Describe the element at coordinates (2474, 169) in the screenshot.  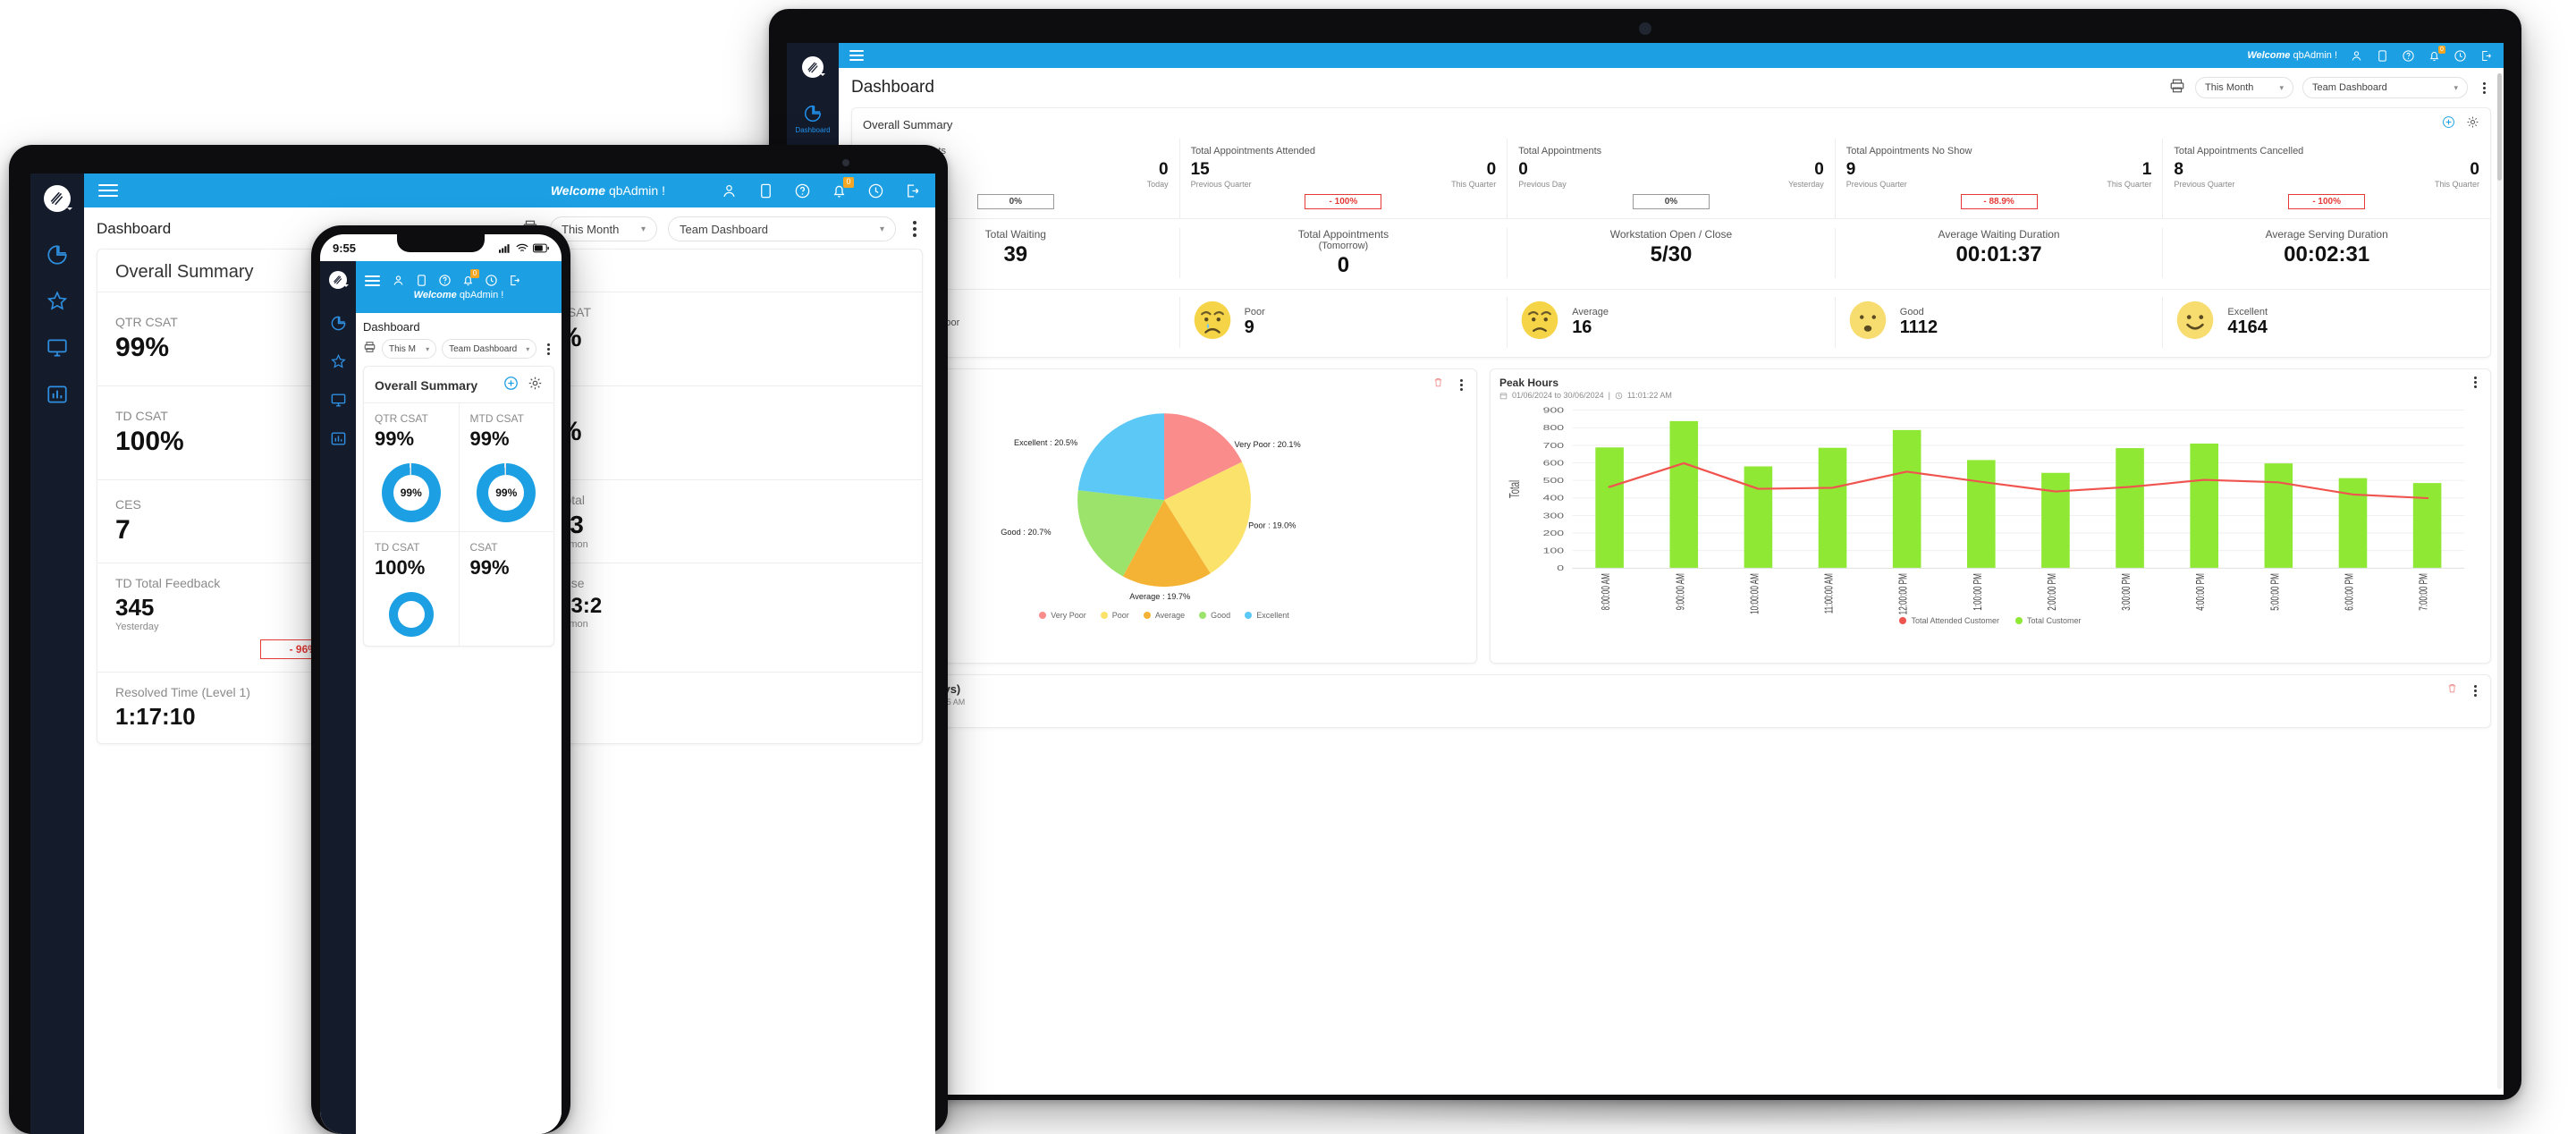
I see `stat-right-value: 0` at that location.